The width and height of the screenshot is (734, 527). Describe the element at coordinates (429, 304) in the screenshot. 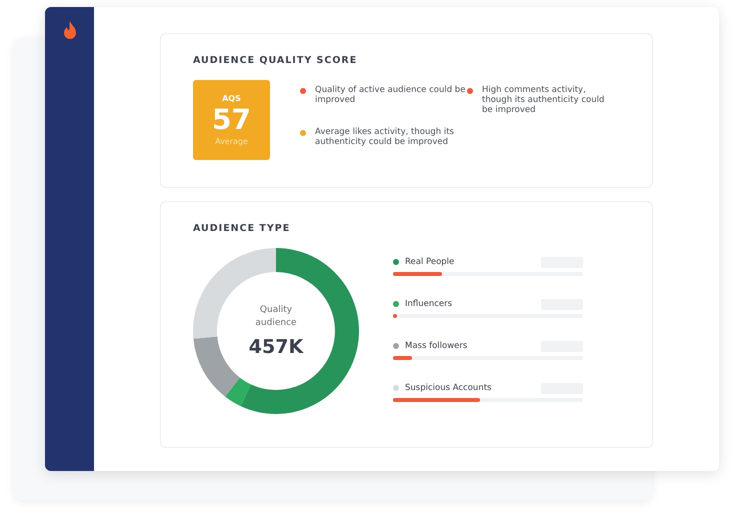

I see `legend-label: Influencers` at that location.